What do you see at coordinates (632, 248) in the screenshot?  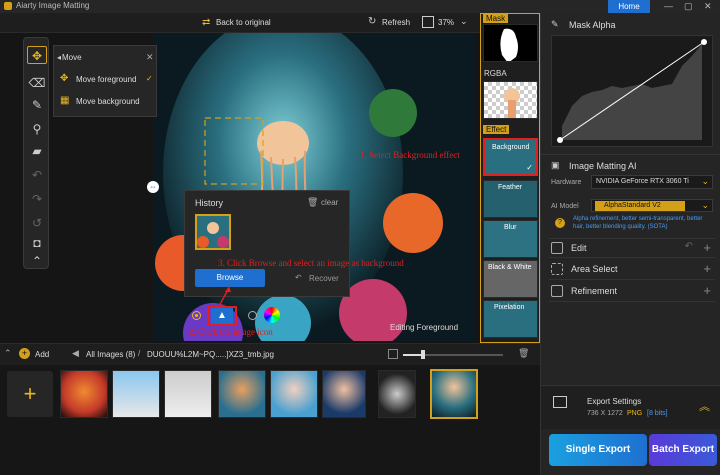 I see `edit-section: Edit ↶ +` at bounding box center [632, 248].